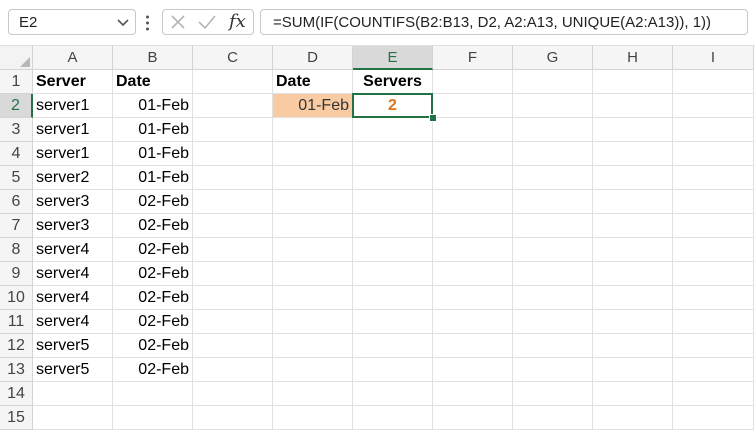  I want to click on column-header-h: H, so click(633, 58).